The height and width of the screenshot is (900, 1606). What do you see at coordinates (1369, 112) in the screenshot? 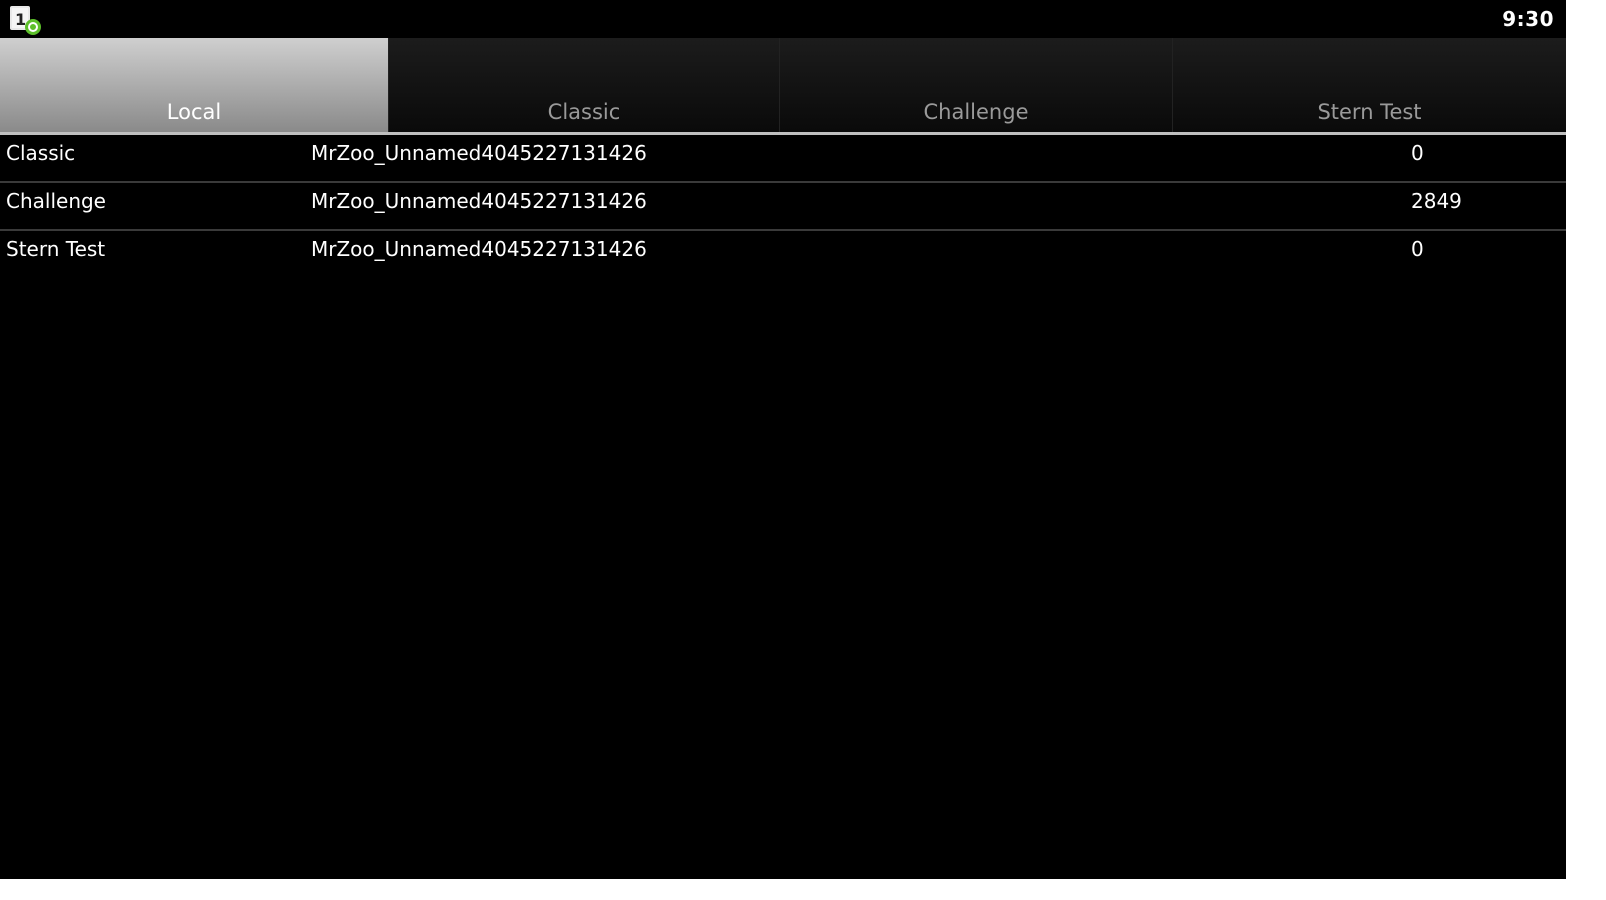
I see `tab-label: Stern Test` at bounding box center [1369, 112].